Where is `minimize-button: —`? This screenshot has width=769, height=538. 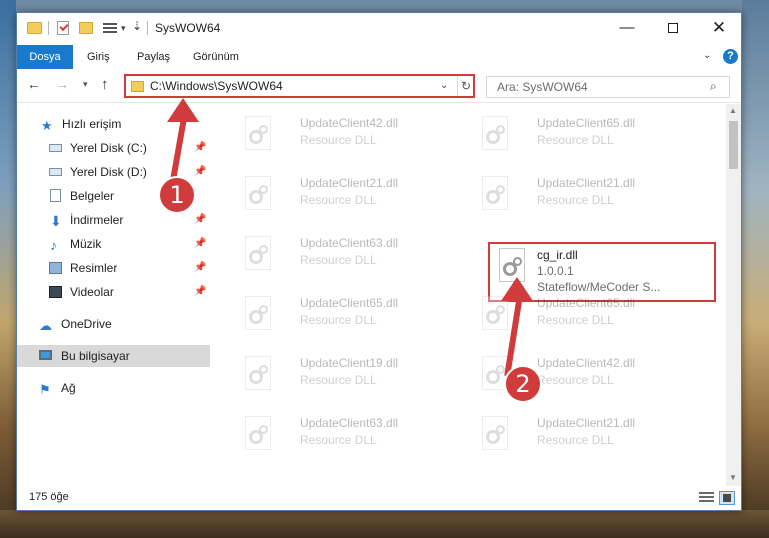 minimize-button: — is located at coordinates (627, 28).